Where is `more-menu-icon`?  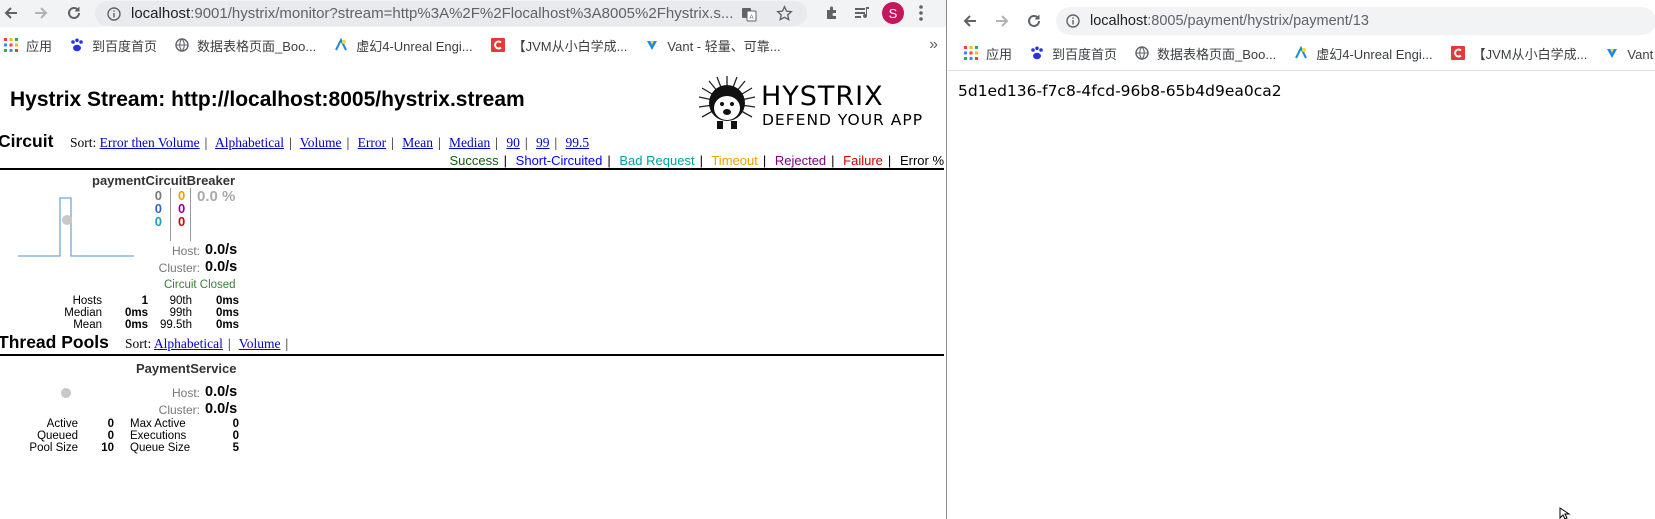 more-menu-icon is located at coordinates (921, 13).